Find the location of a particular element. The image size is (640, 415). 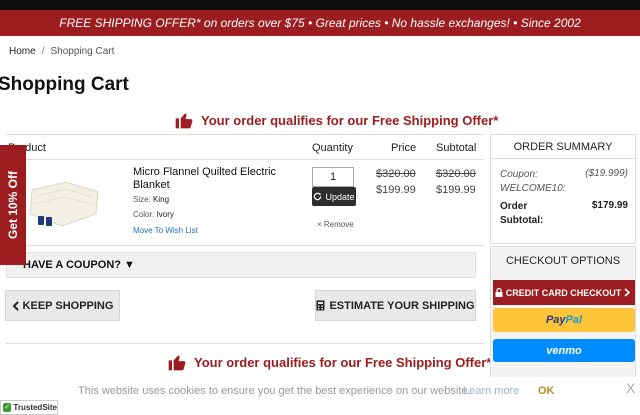

refresh-icon is located at coordinates (318, 196).